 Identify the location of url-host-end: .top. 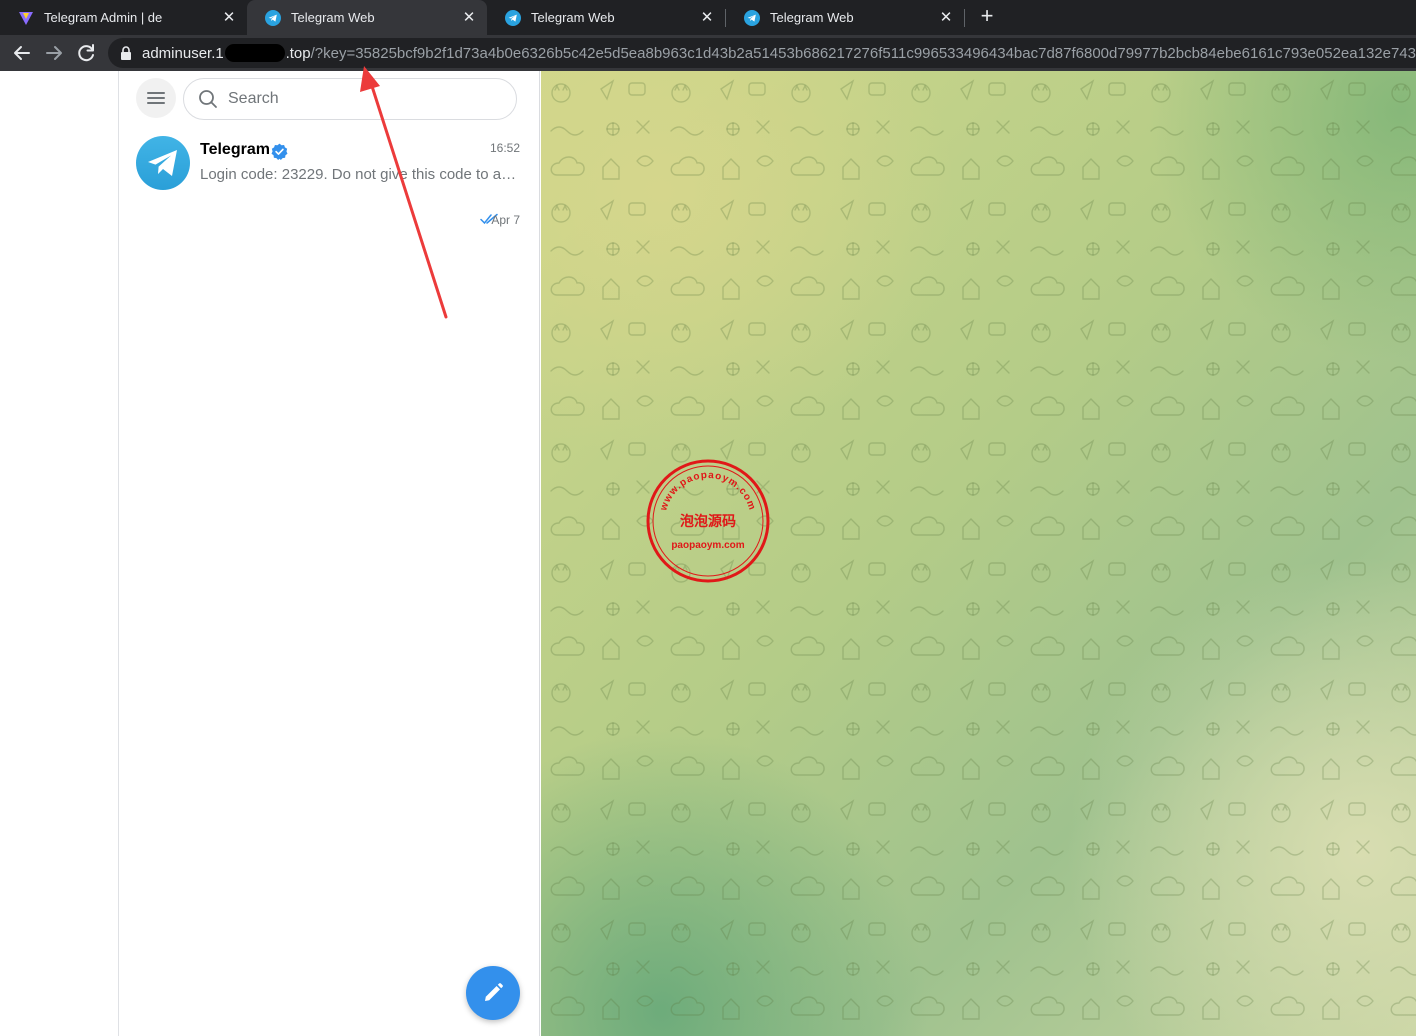
(298, 53).